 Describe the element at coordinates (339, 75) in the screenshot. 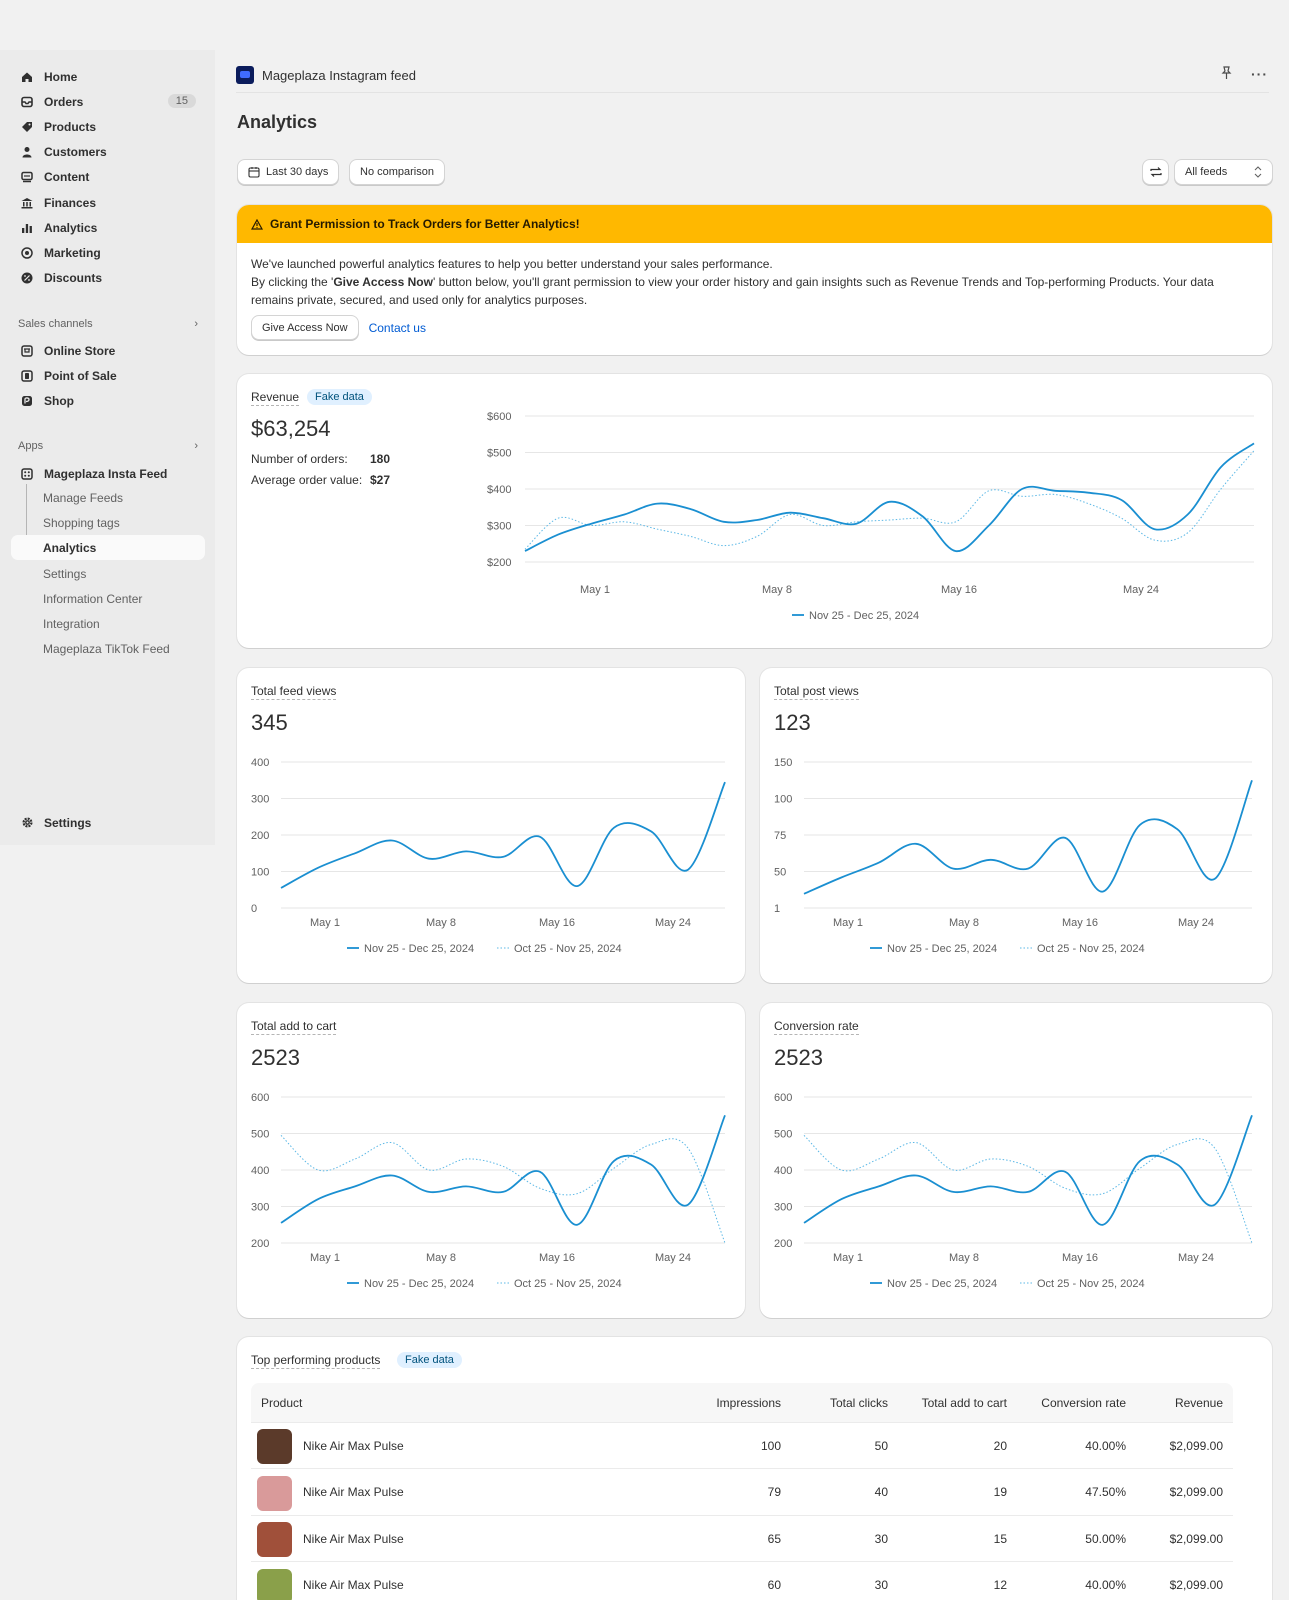

I see `app-title: Mageplaza Instagram feed` at that location.